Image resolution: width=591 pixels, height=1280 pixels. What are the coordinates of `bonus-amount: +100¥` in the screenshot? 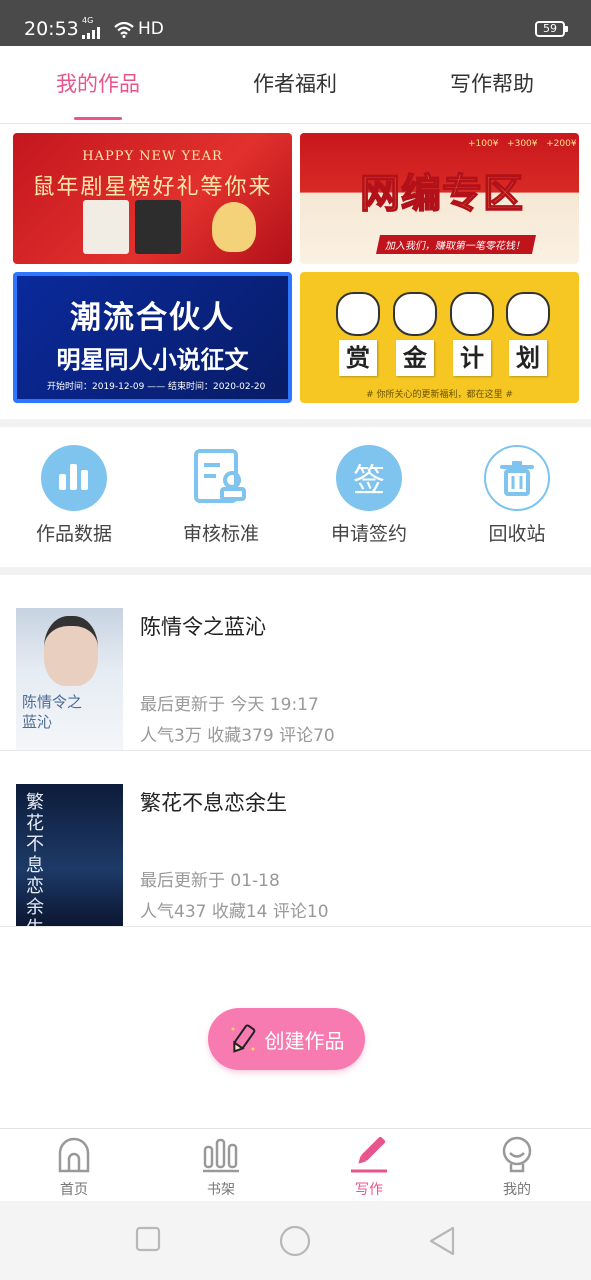 It's located at (483, 144).